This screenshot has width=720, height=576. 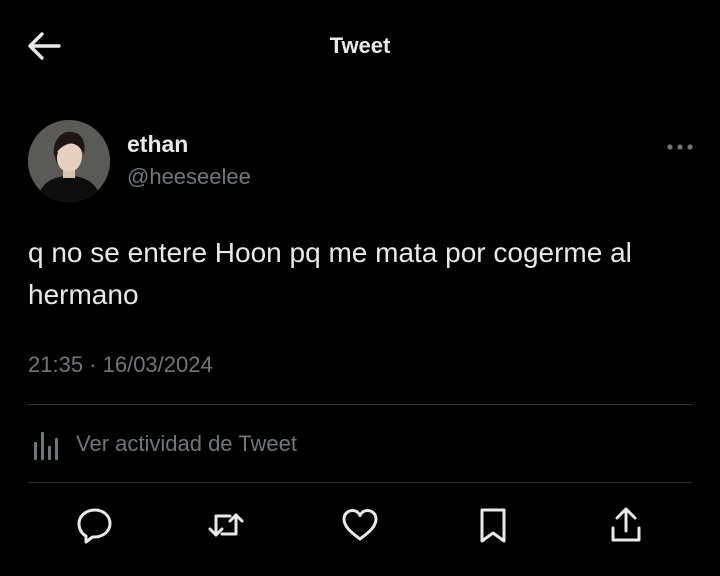 I want to click on retweet-button, so click(x=226, y=525).